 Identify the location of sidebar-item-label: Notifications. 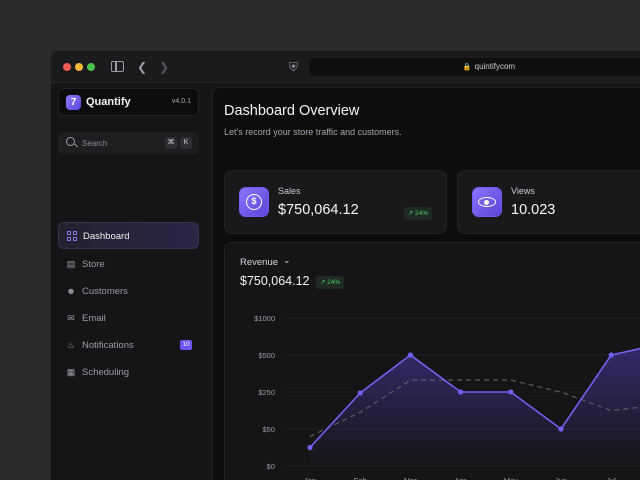
(108, 345).